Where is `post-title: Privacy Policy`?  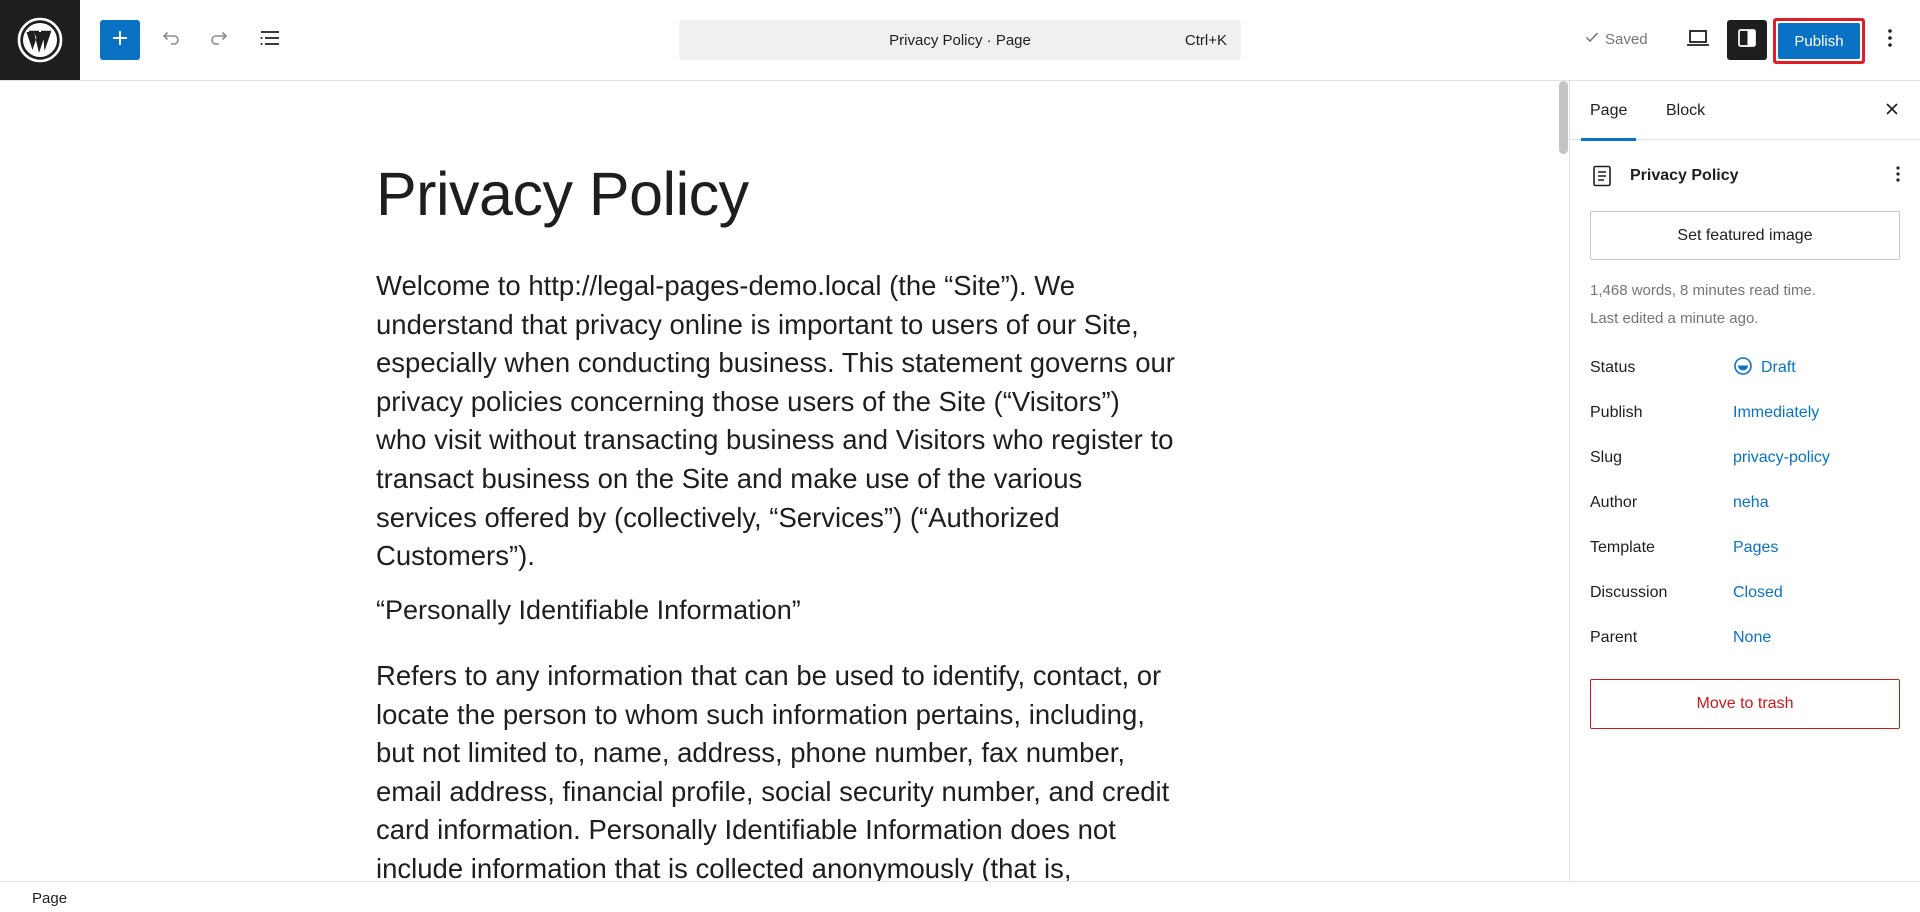 post-title: Privacy Policy is located at coordinates (562, 194).